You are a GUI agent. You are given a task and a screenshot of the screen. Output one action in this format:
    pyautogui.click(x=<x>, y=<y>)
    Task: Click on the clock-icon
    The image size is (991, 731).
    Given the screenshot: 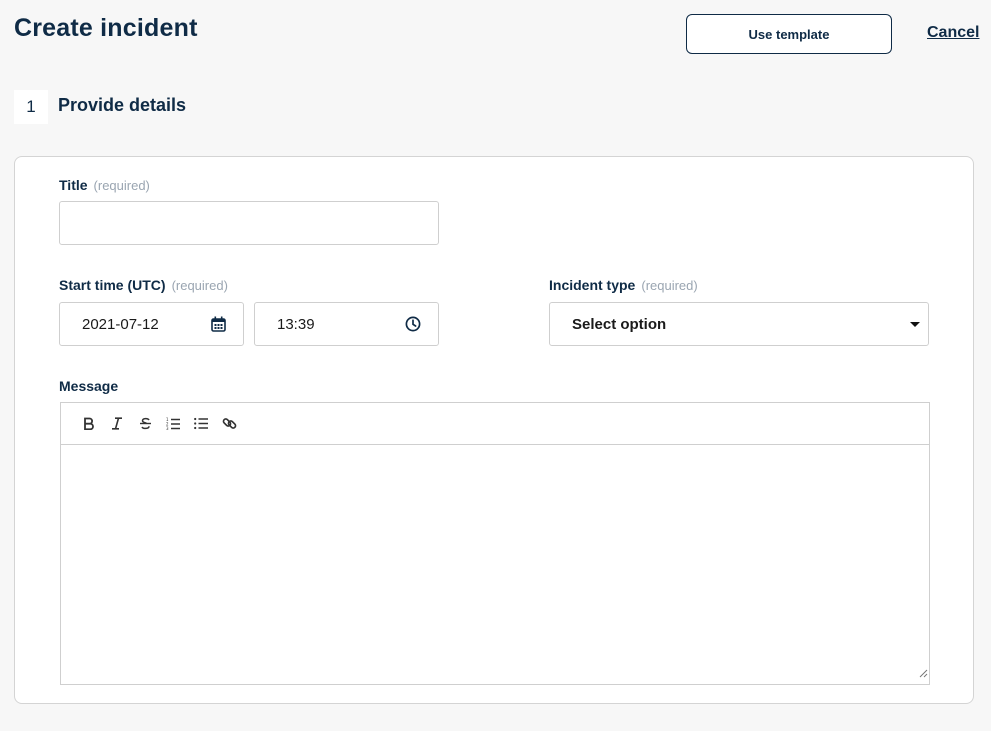 What is the action you would take?
    pyautogui.click(x=413, y=324)
    